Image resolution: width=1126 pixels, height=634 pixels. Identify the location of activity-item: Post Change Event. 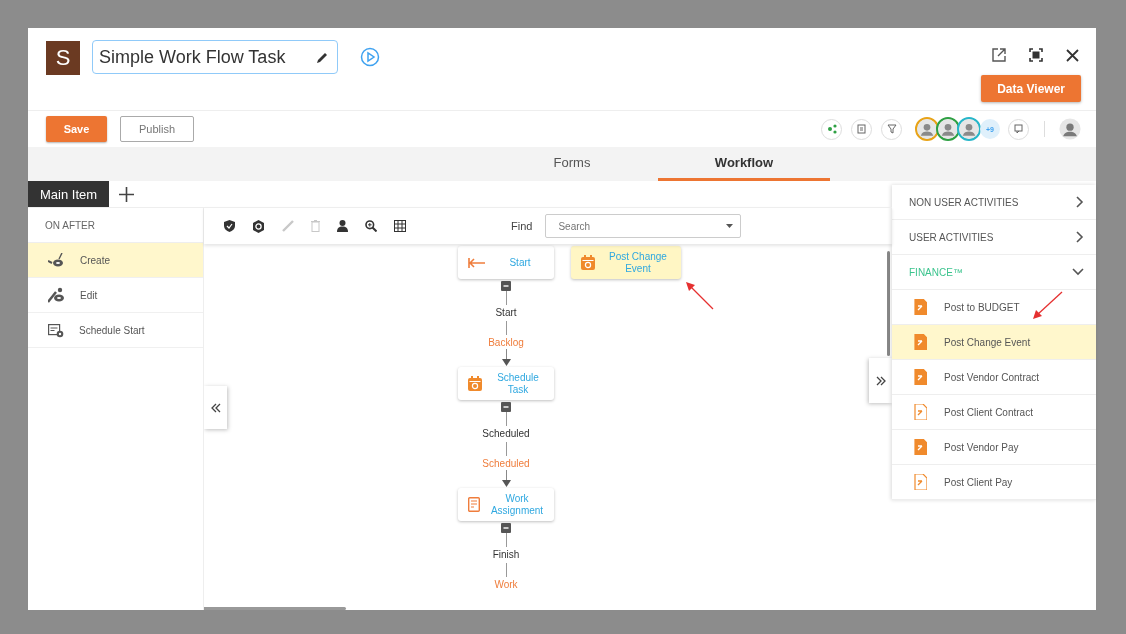
(994, 342).